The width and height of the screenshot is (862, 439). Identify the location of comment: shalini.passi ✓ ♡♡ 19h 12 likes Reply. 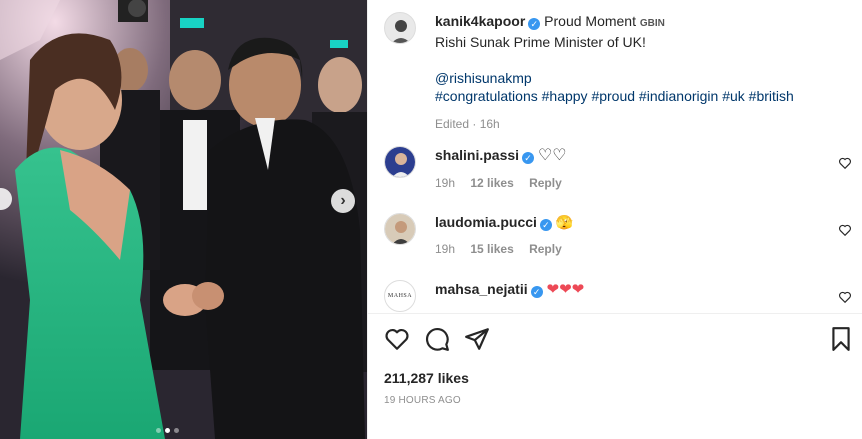
(619, 169).